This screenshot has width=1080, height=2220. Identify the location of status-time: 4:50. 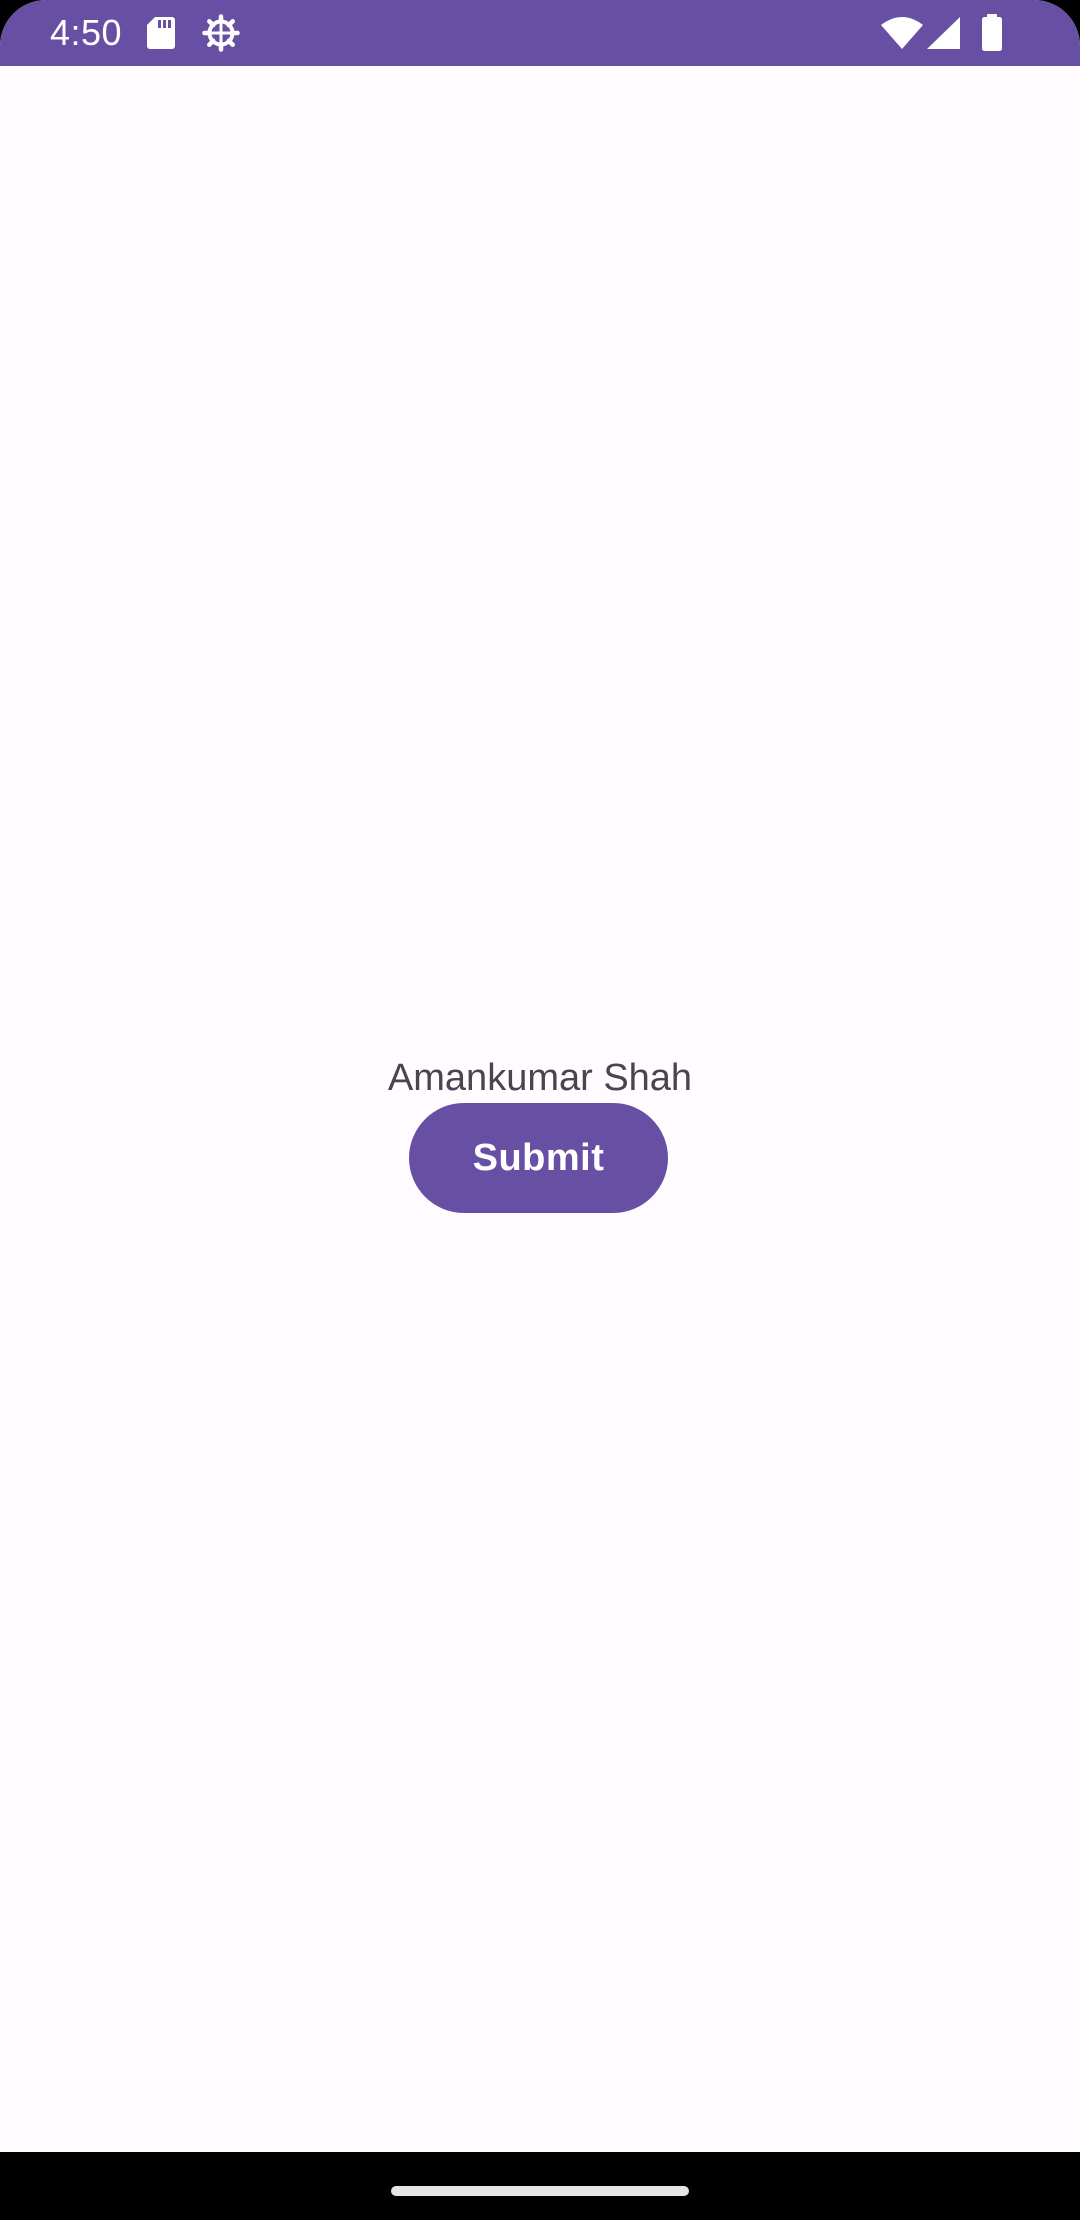
(86, 32).